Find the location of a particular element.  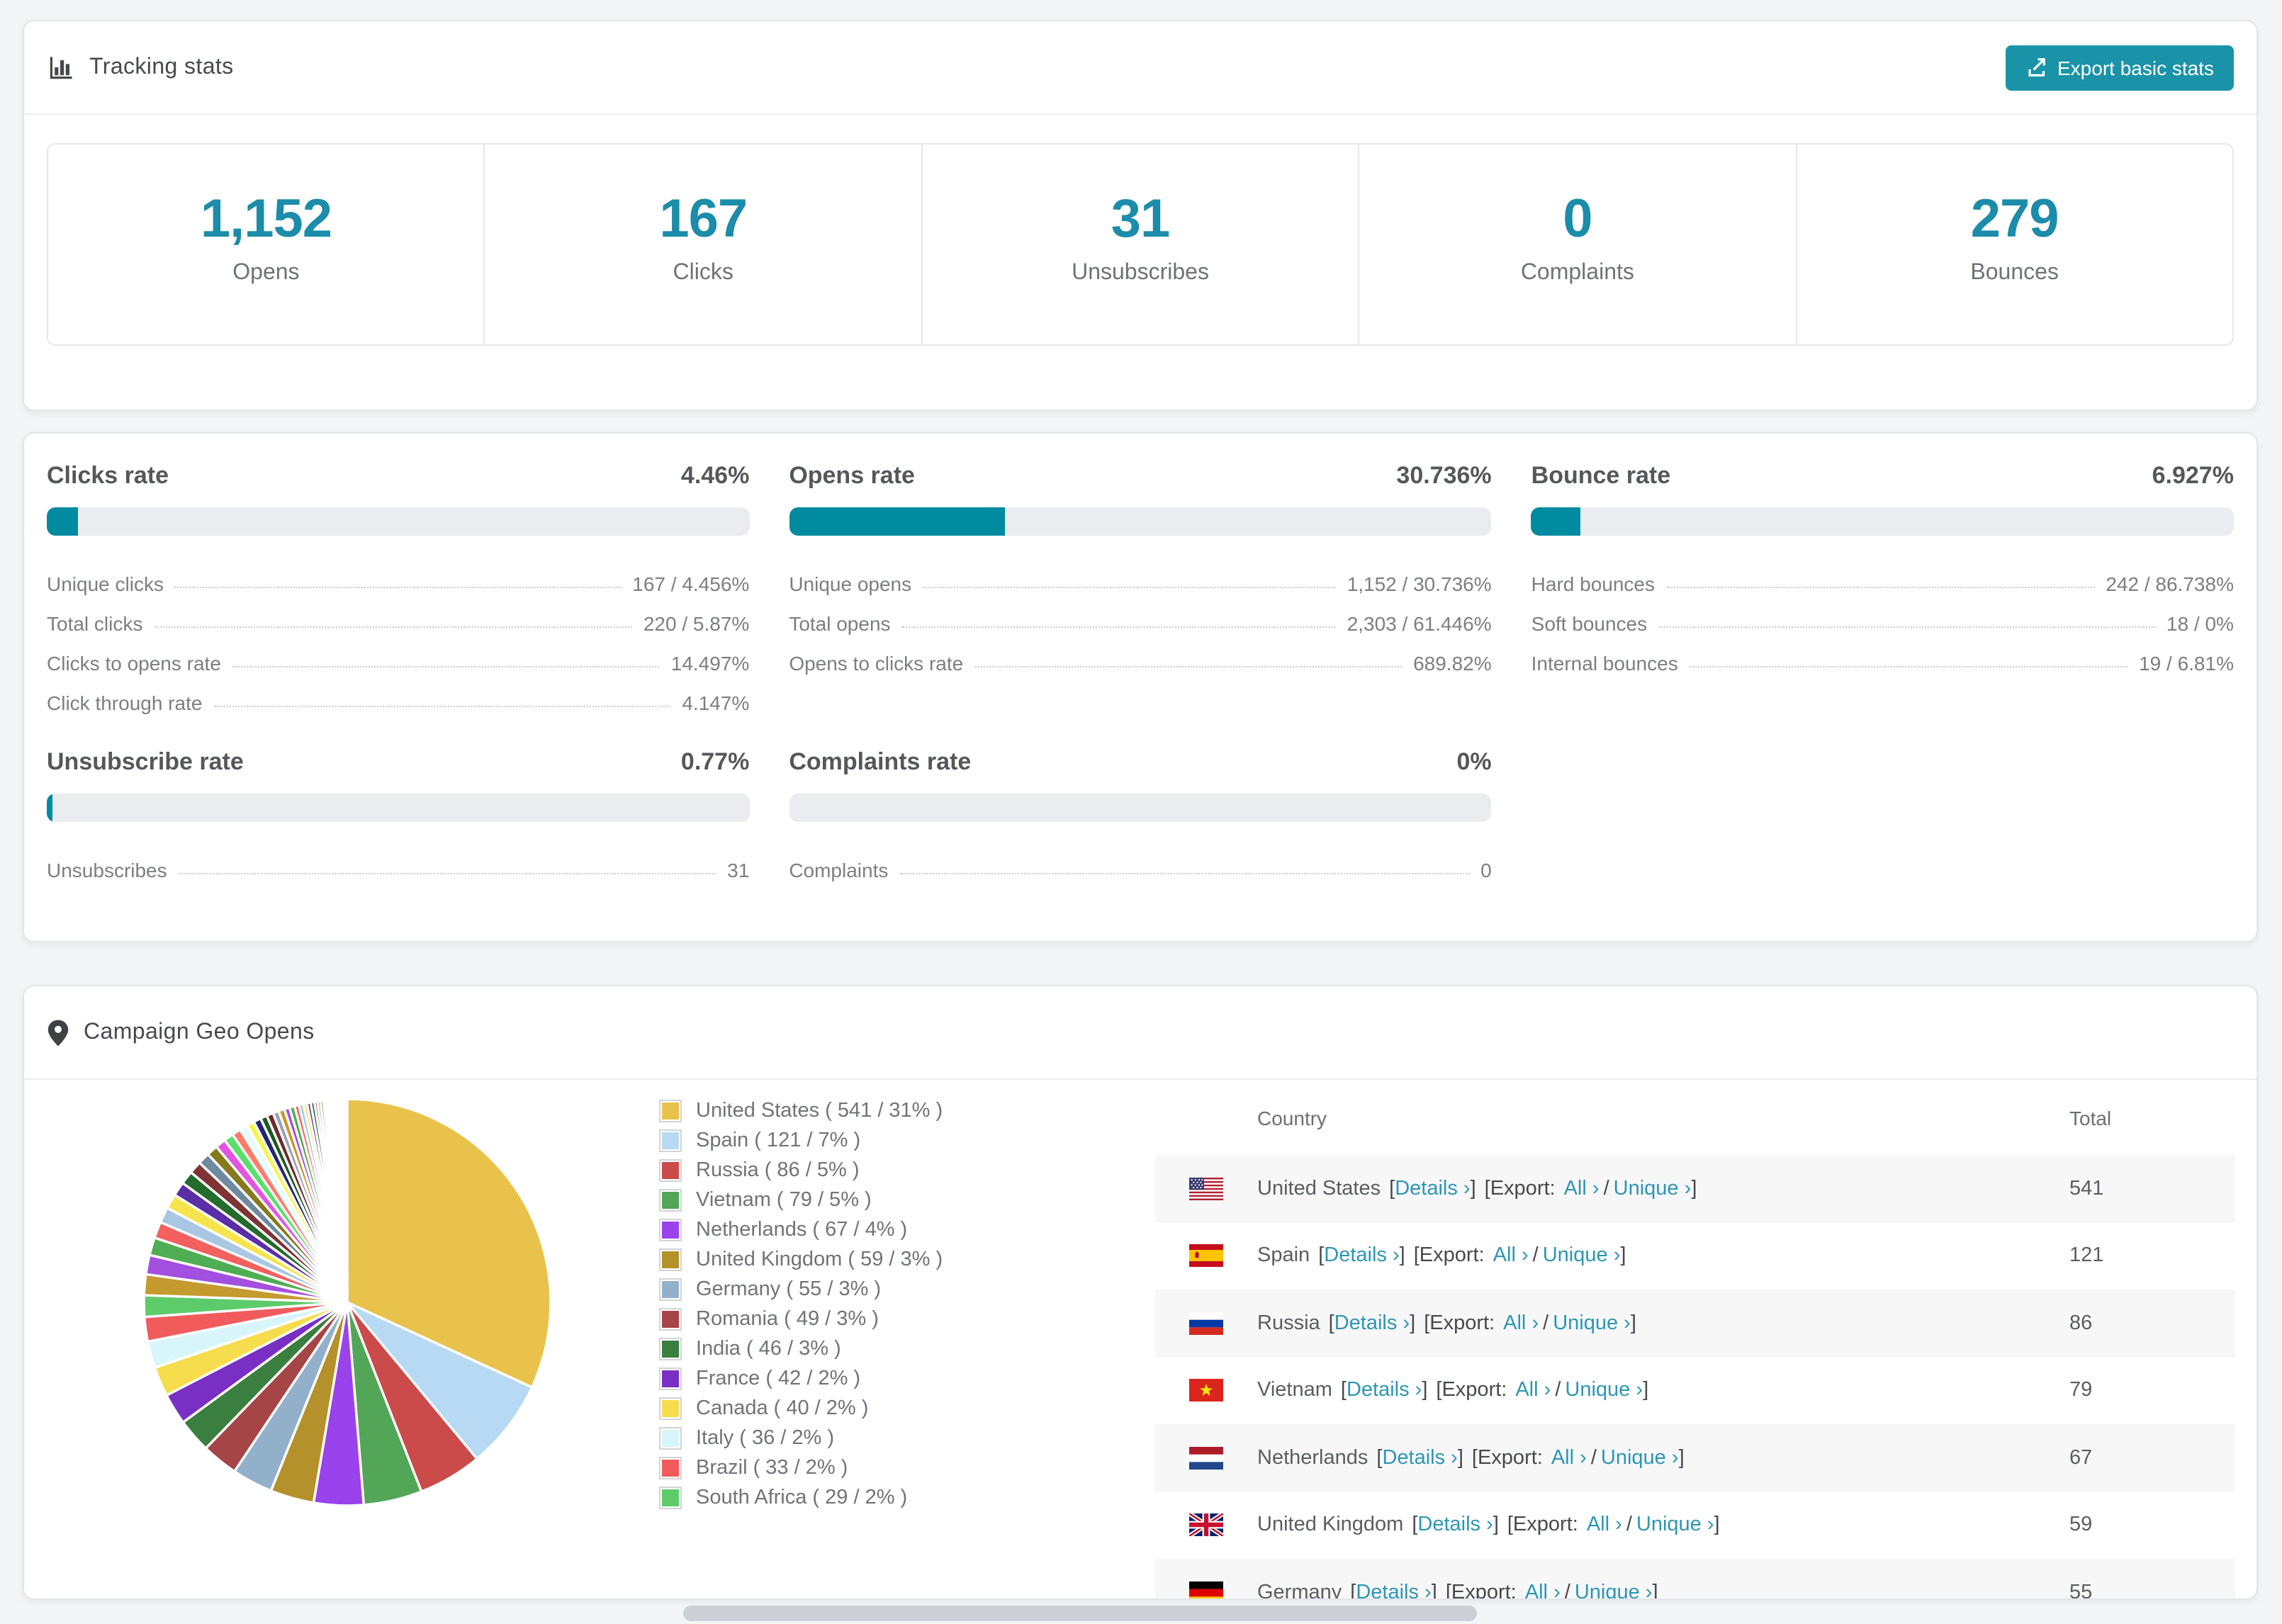

country-total: 541 is located at coordinates (2086, 1189).